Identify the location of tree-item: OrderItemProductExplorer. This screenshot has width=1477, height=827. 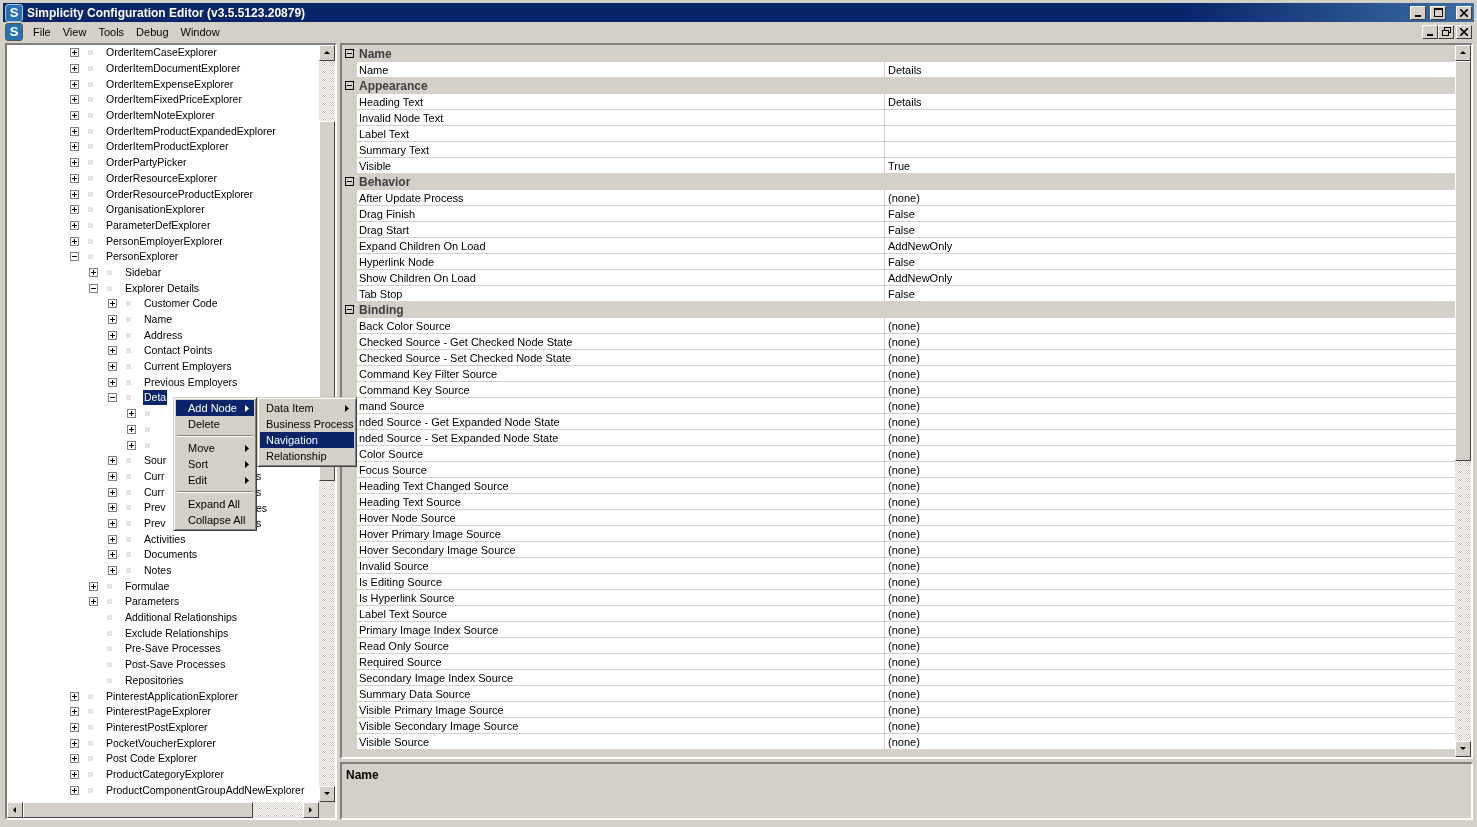
(167, 147).